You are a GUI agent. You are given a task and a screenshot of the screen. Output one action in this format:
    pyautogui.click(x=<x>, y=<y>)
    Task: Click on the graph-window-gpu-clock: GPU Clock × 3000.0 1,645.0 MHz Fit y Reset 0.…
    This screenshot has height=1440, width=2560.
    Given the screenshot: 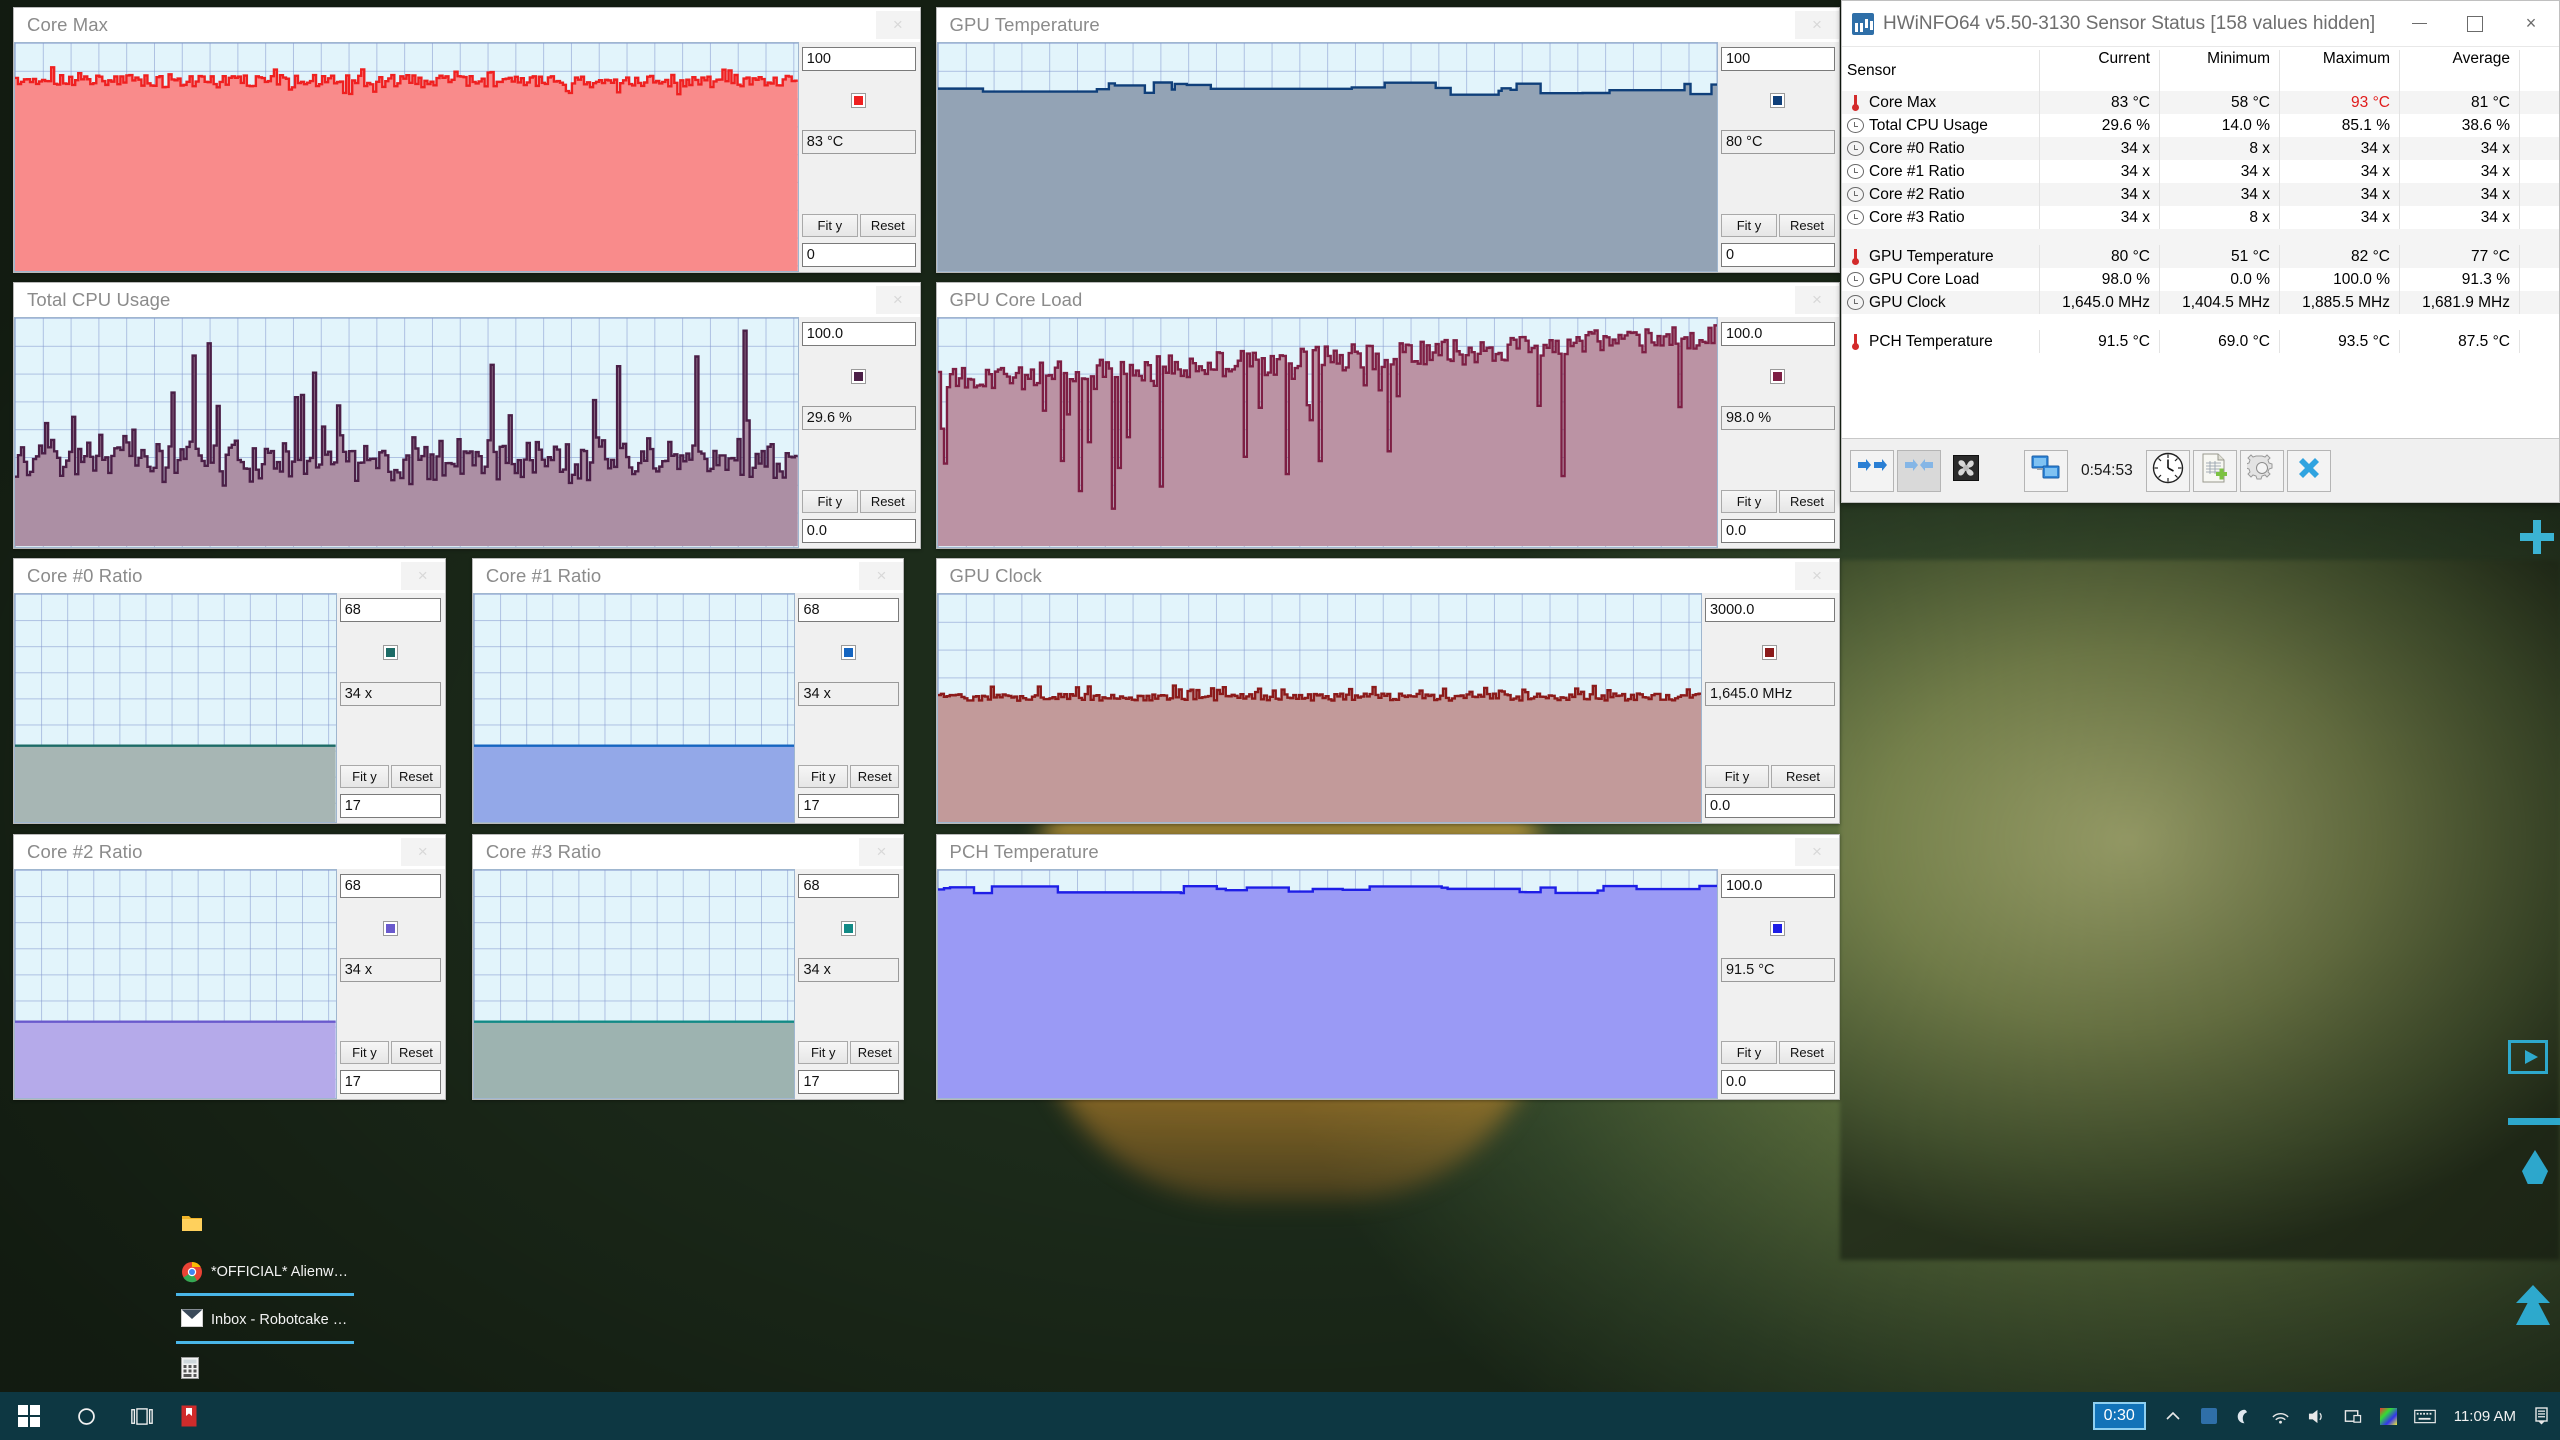 What is the action you would take?
    pyautogui.click(x=1387, y=691)
    